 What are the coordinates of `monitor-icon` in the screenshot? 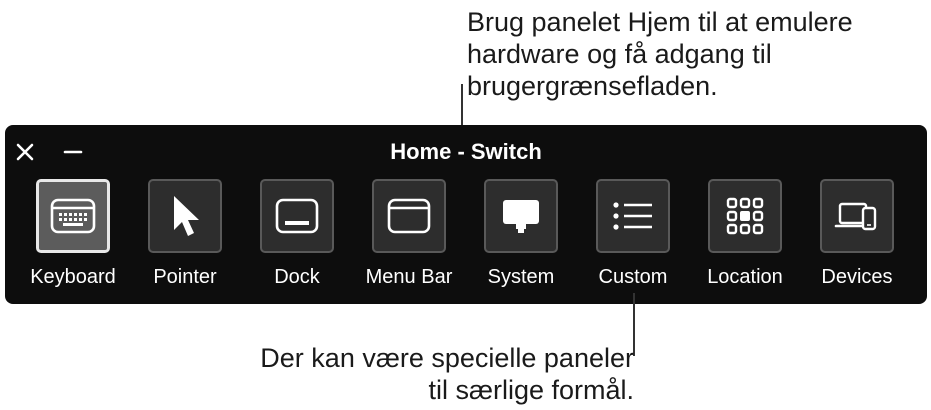 It's located at (521, 216).